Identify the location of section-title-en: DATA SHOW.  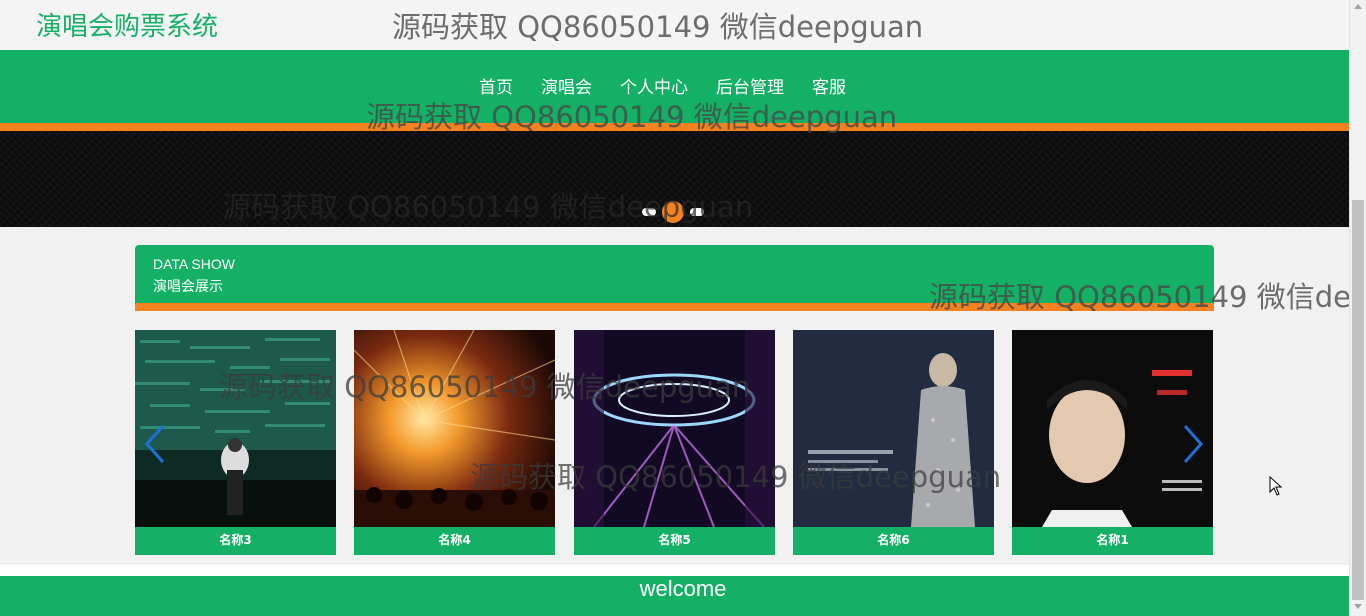
(194, 264).